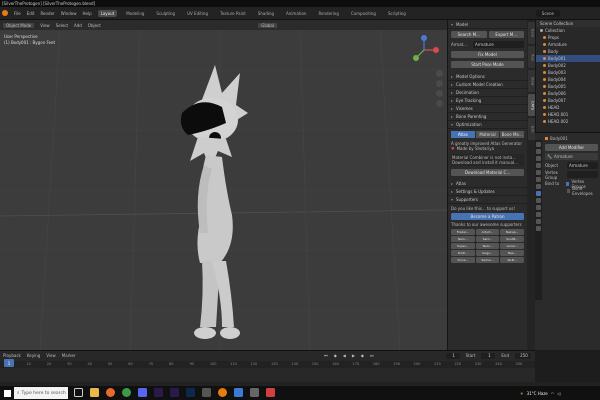 The height and width of the screenshot is (400, 600). What do you see at coordinates (538, 207) in the screenshot?
I see `physics-tab-icon` at bounding box center [538, 207].